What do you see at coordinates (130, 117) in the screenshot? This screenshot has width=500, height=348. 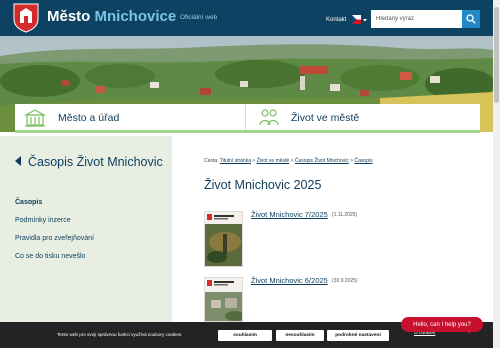 I see `nav-item-city-and-office: Město a úřad` at bounding box center [130, 117].